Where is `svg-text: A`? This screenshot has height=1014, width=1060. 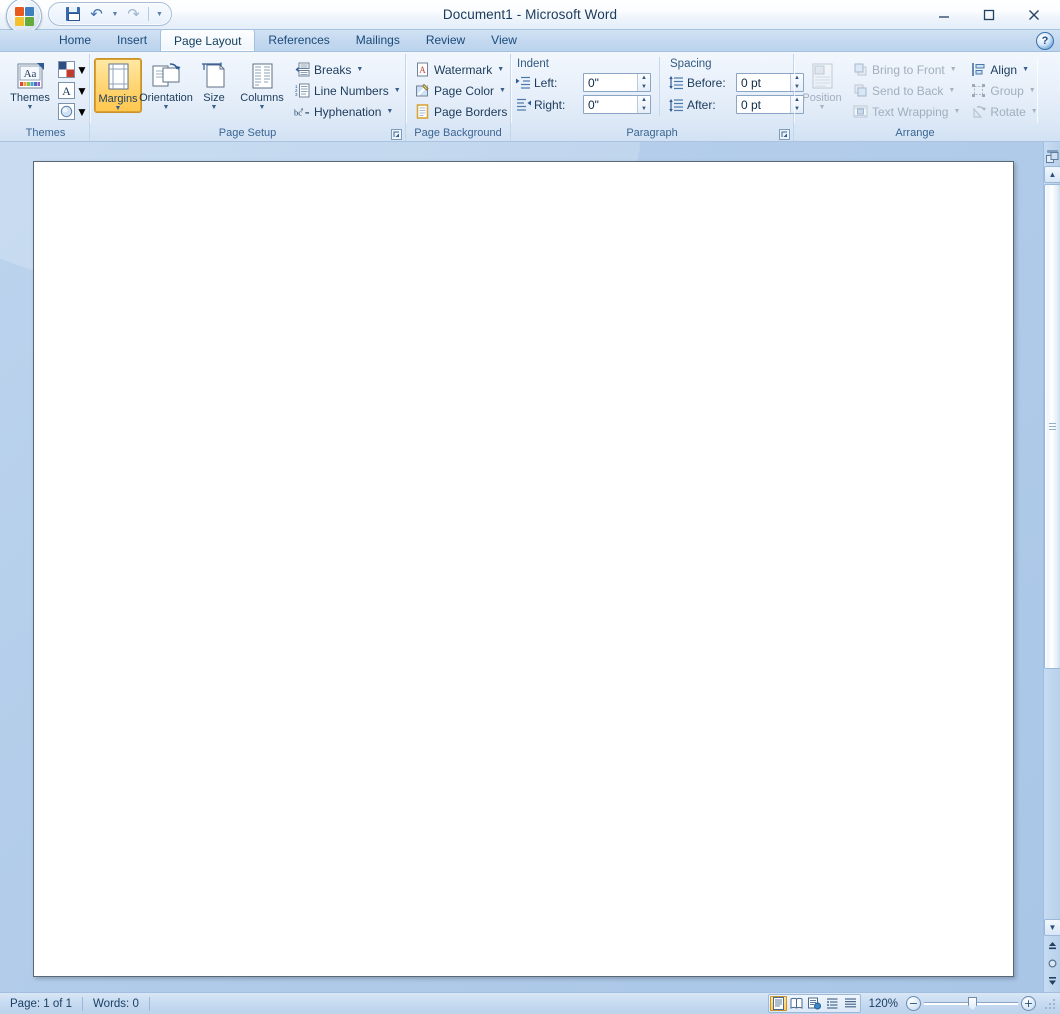 svg-text: A is located at coordinates (422, 70).